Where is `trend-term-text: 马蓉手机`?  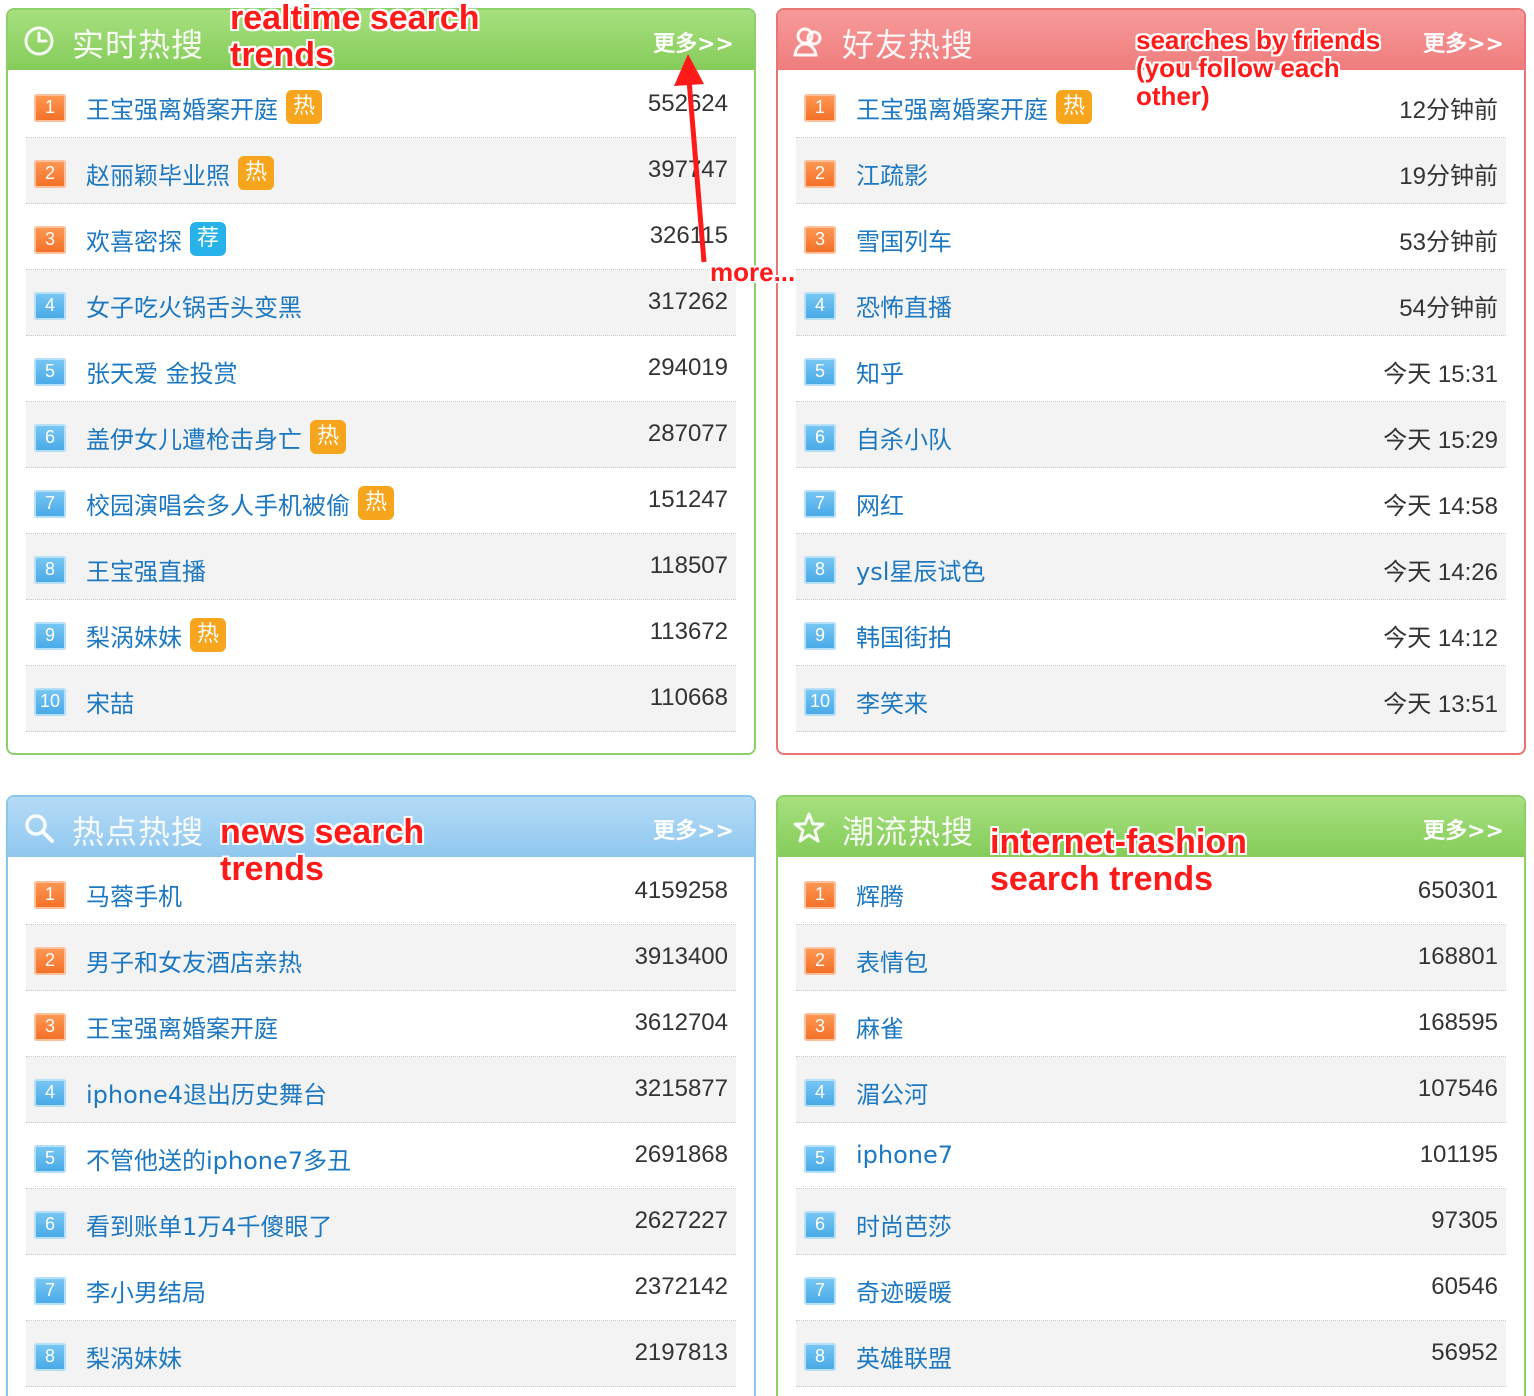
trend-term-text: 马蓉手机 is located at coordinates (134, 897).